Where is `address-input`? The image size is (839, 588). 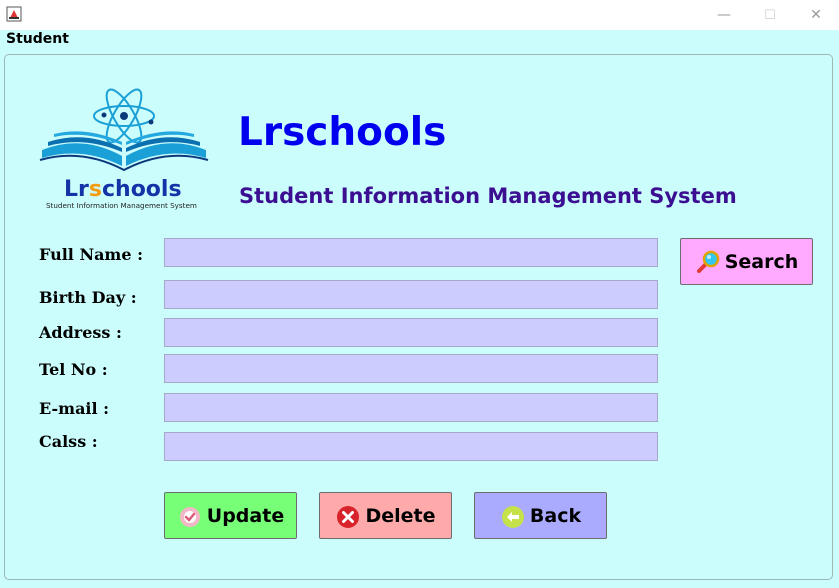
address-input is located at coordinates (411, 332).